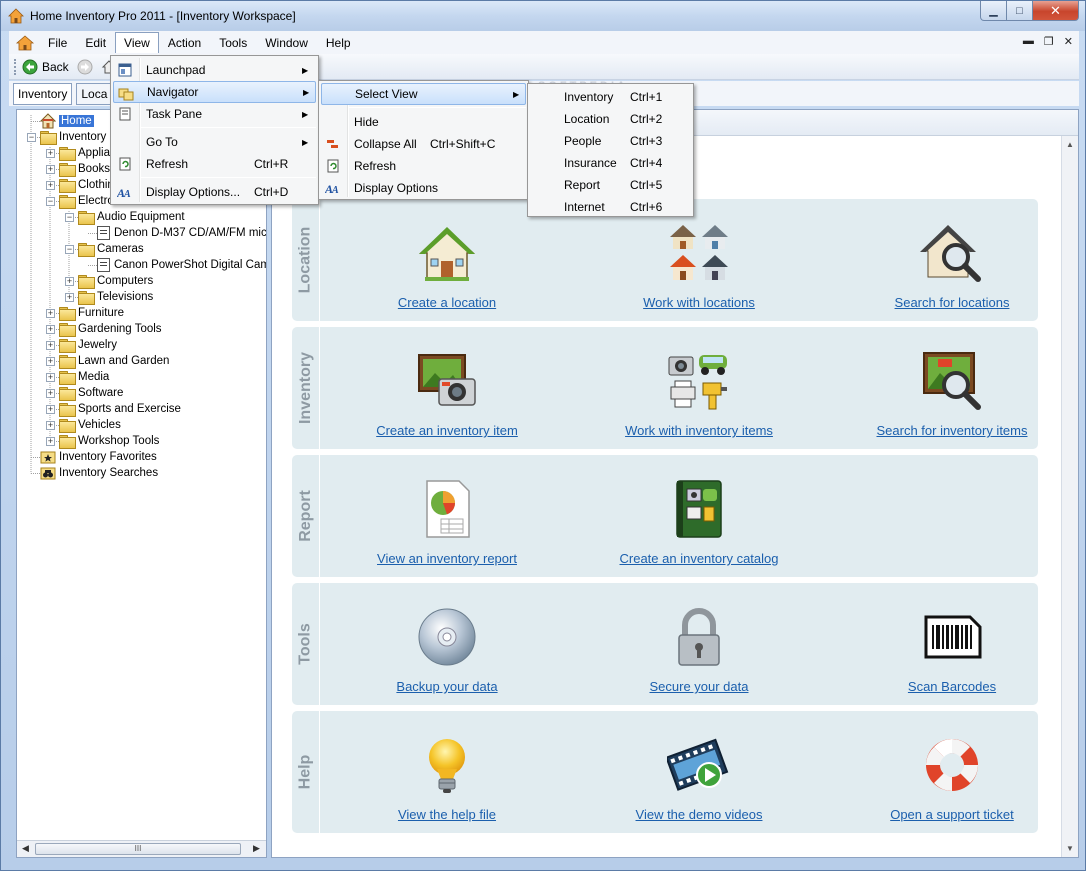 The image size is (1086, 871). Describe the element at coordinates (610, 163) in the screenshot. I see `menu-item-insurance: Insurance Ctrl+4` at that location.